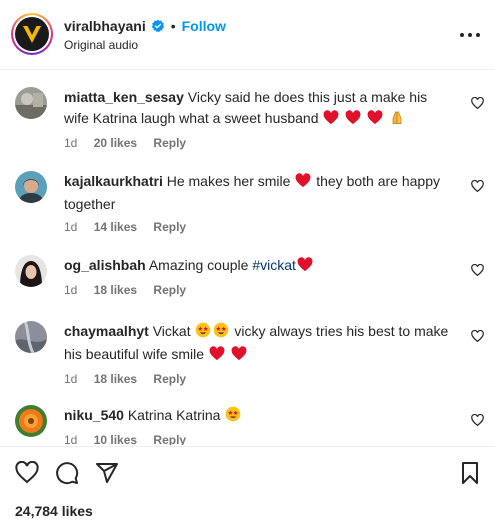  What do you see at coordinates (67, 473) in the screenshot?
I see `comment-bubble-icon` at bounding box center [67, 473].